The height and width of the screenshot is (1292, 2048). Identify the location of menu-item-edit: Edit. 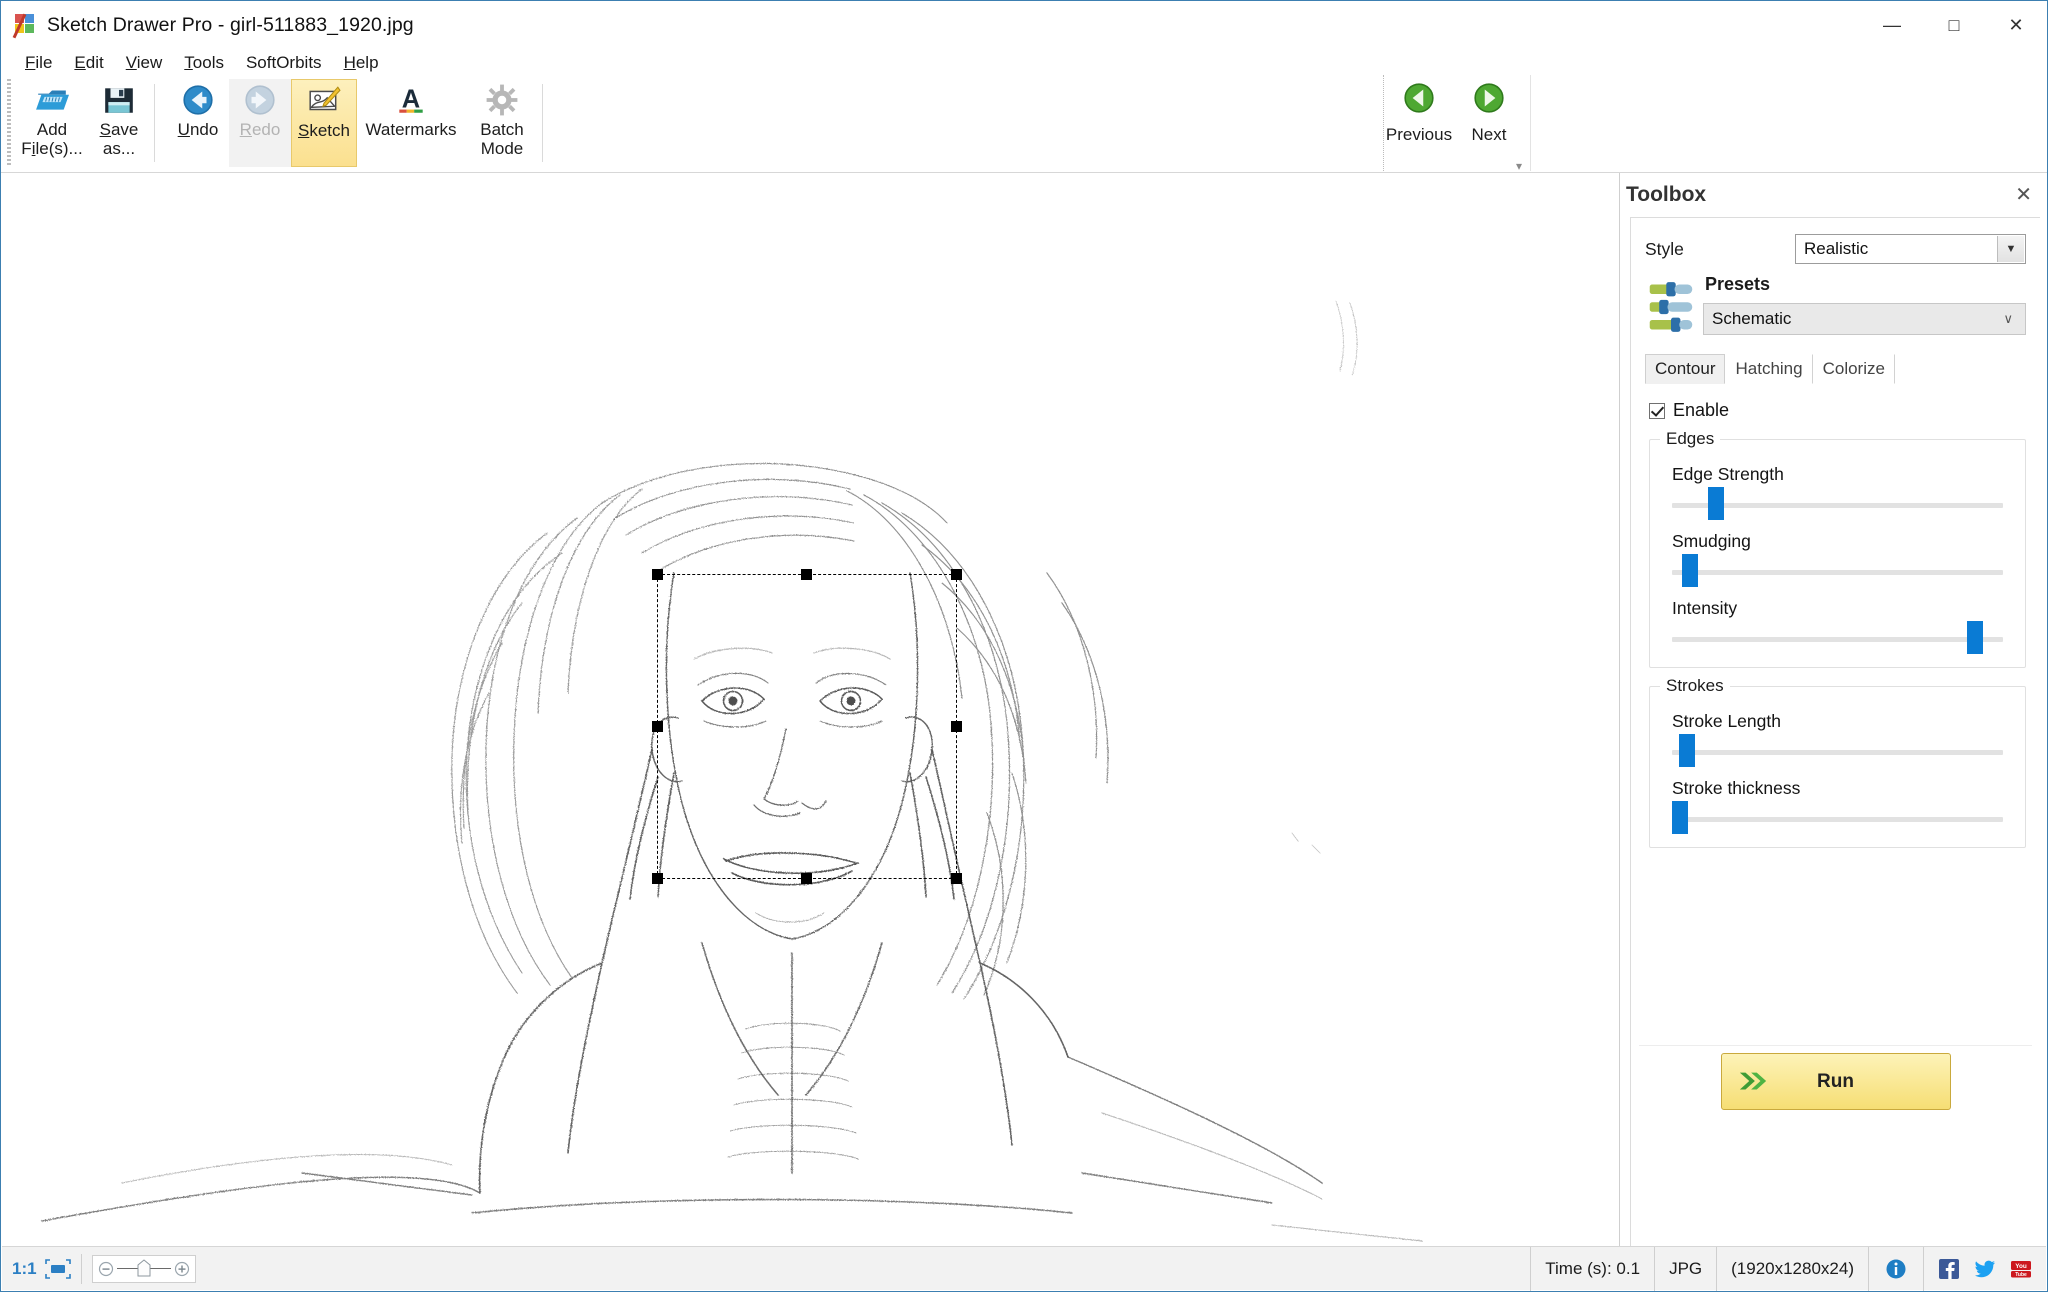
(88, 63).